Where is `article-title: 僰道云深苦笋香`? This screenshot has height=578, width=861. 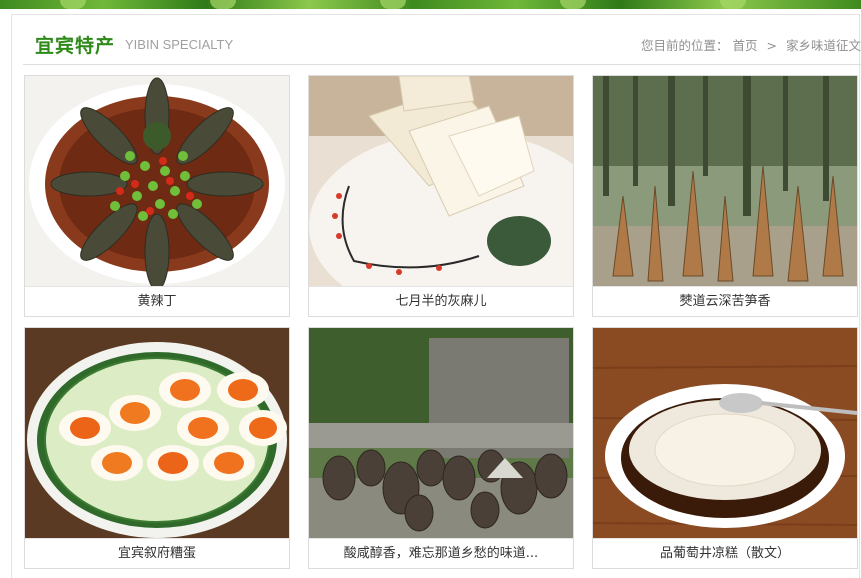 article-title: 僰道云深苦笋香 is located at coordinates (725, 301).